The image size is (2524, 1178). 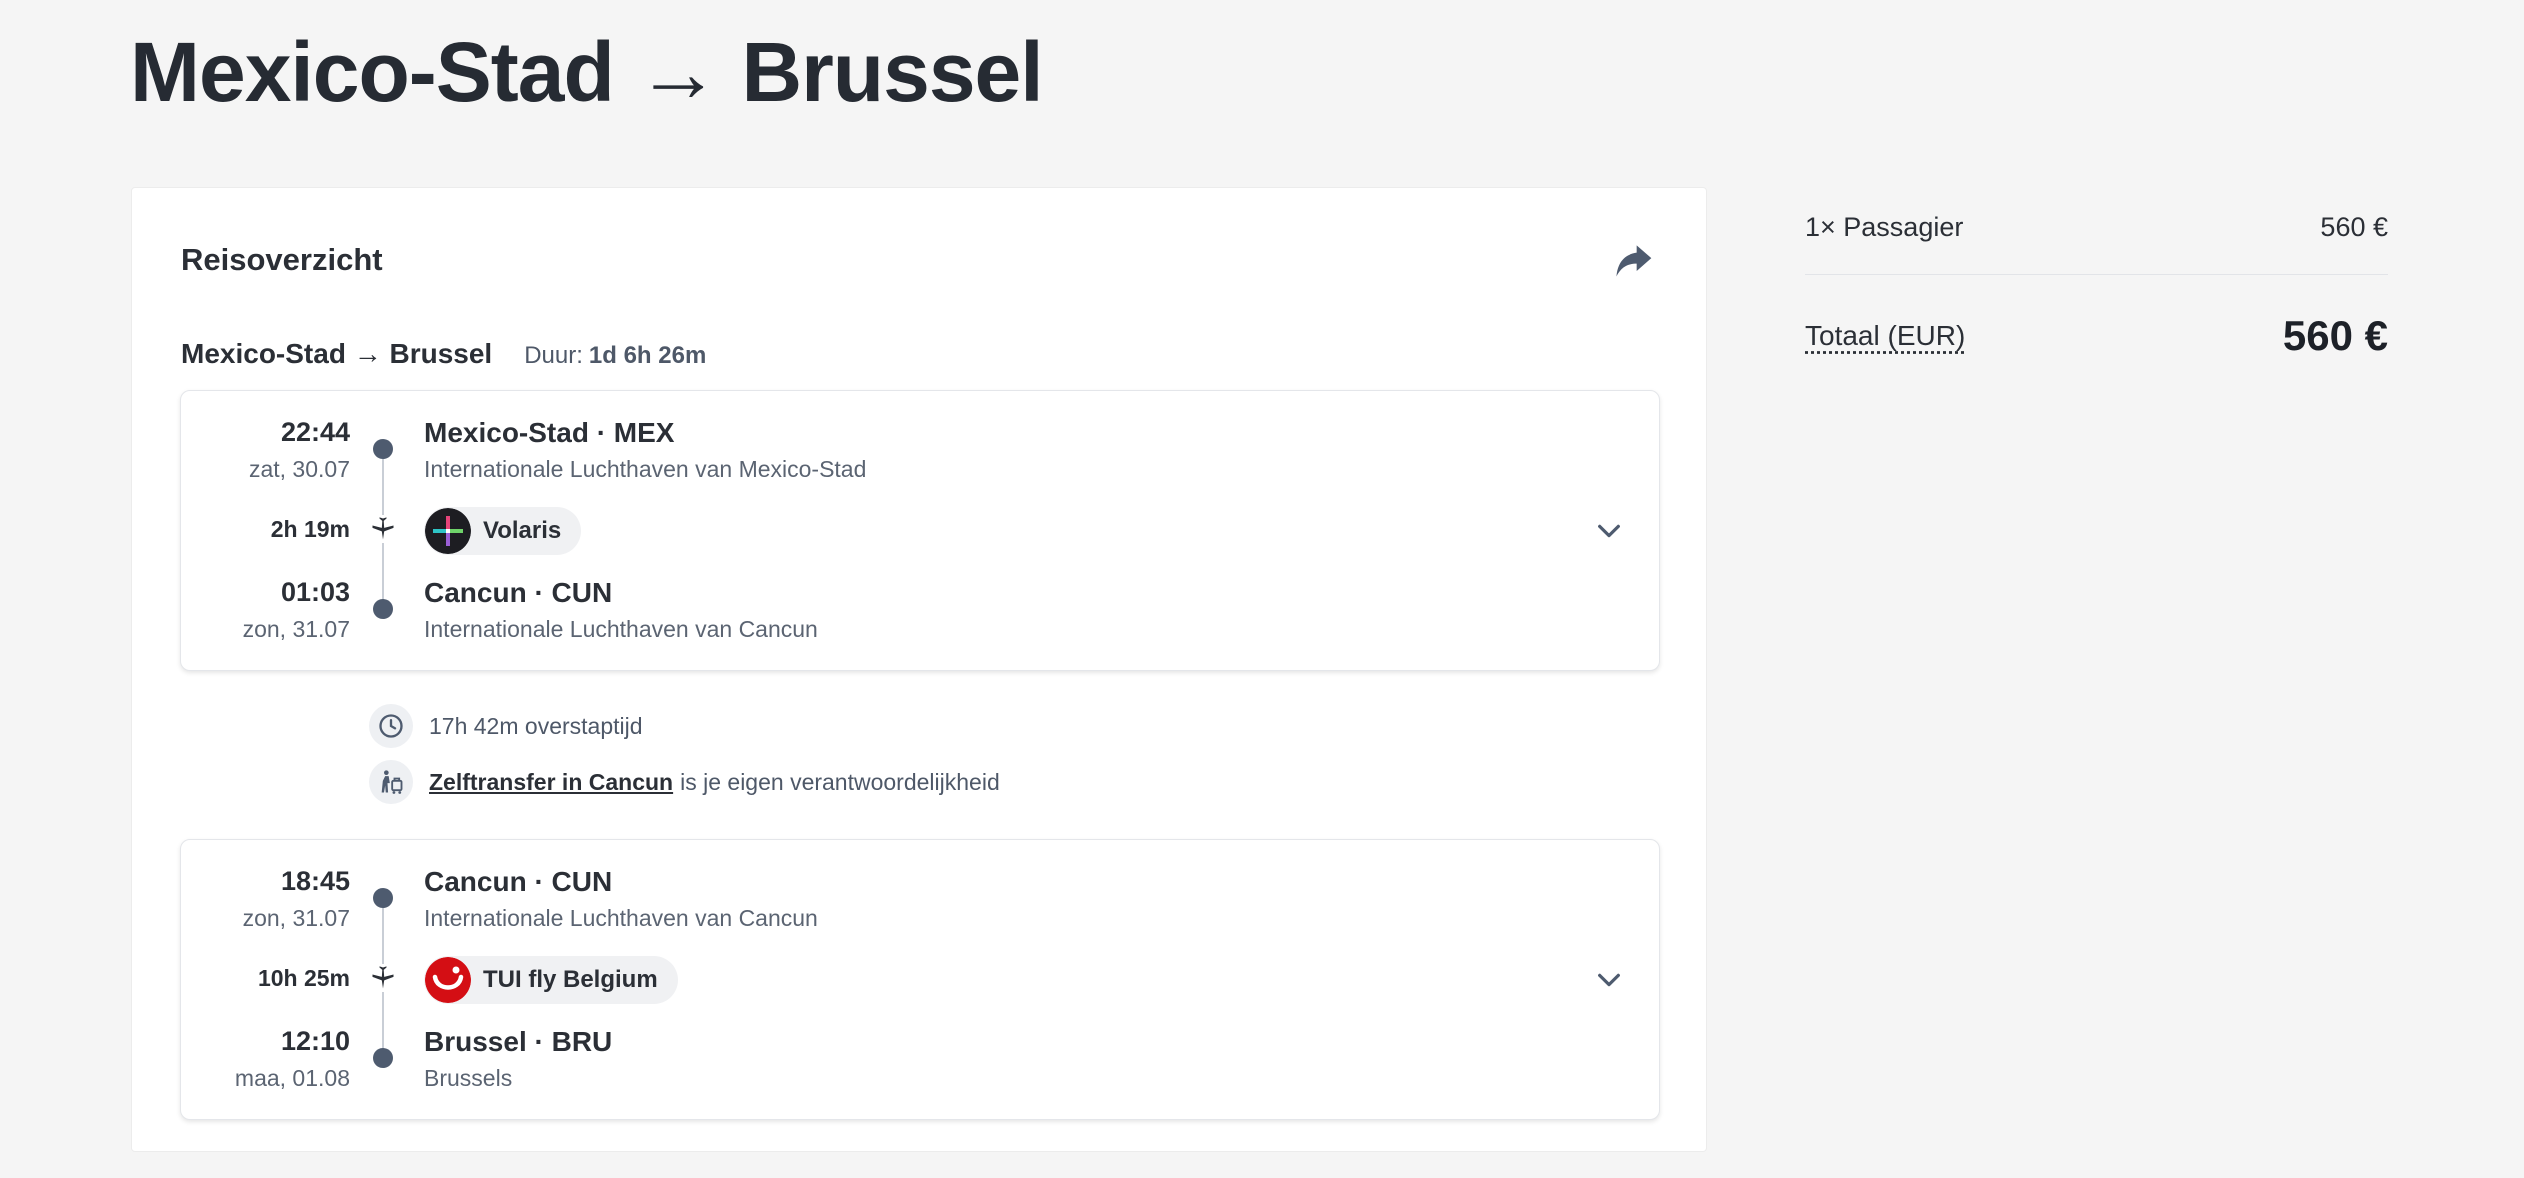 What do you see at coordinates (296, 918) in the screenshot?
I see `departure-date: zon, 31.07` at bounding box center [296, 918].